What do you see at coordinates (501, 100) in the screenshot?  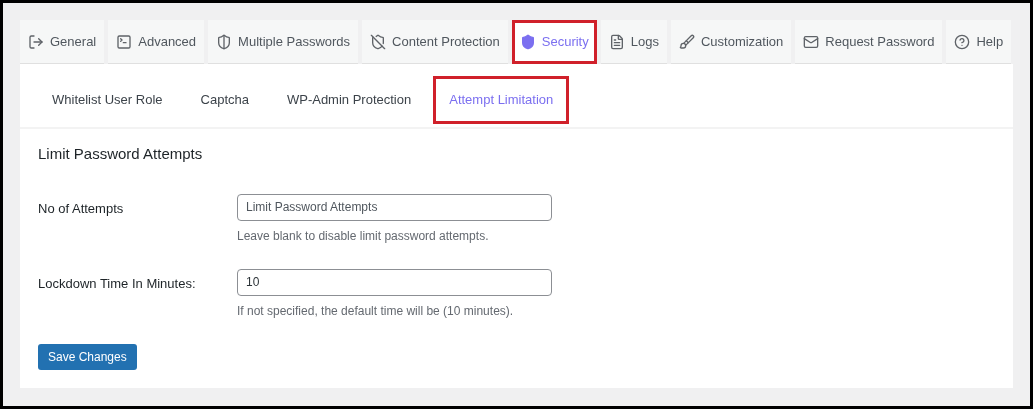 I see `subtab: Attempt Limitation` at bounding box center [501, 100].